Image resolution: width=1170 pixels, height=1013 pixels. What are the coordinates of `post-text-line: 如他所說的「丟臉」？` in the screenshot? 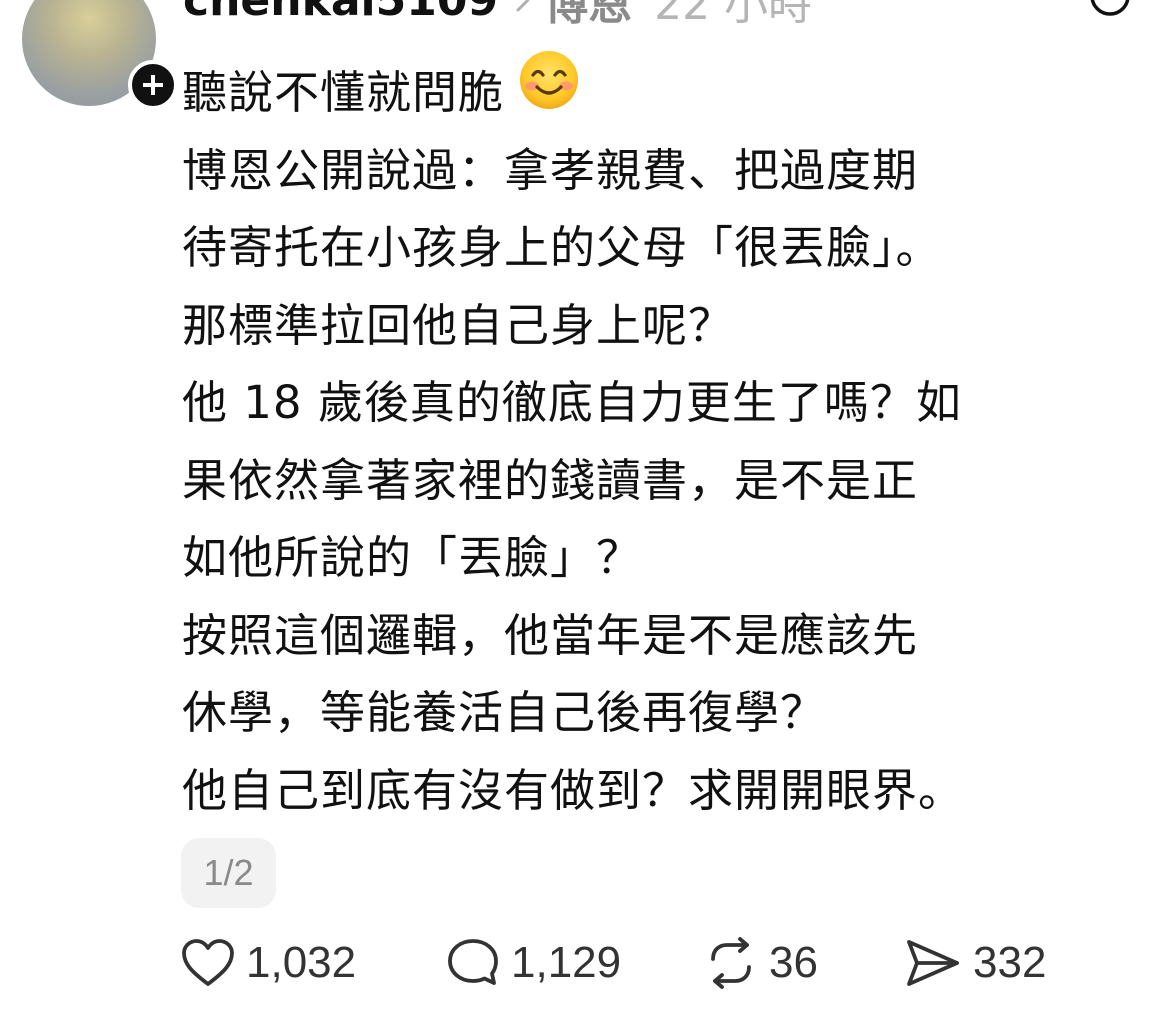 It's located at (412, 557).